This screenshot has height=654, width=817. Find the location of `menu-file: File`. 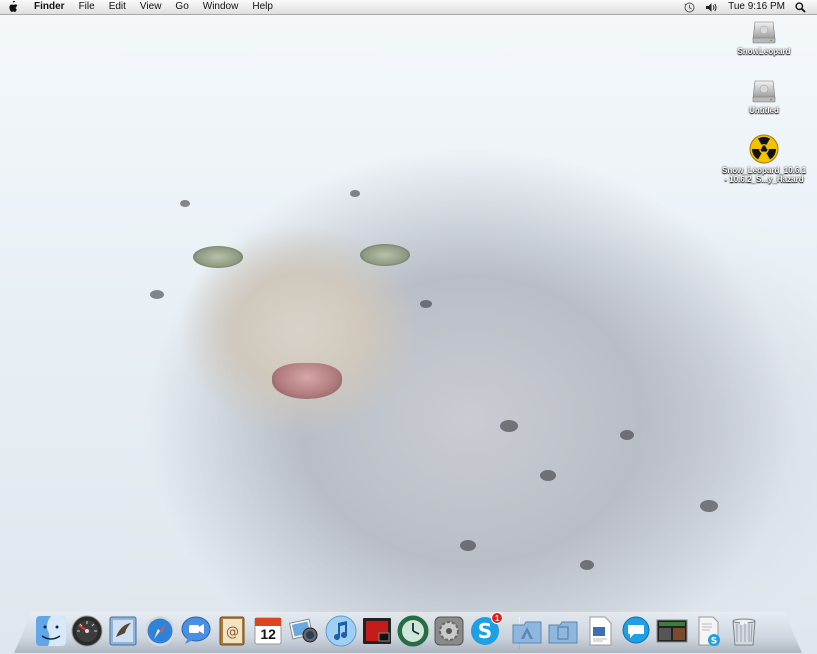

menu-file: File is located at coordinates (87, 7).